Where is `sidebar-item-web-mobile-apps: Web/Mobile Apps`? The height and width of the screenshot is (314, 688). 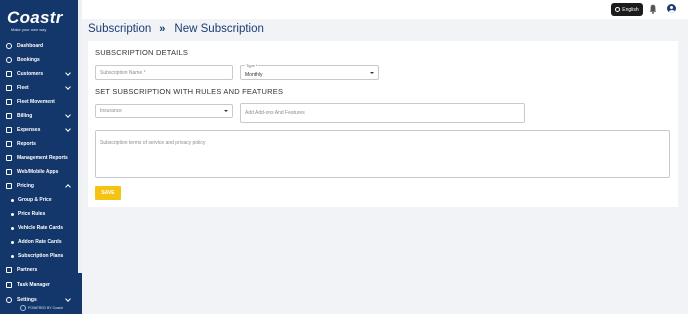
sidebar-item-web-mobile-apps: Web/Mobile Apps is located at coordinates (39, 172).